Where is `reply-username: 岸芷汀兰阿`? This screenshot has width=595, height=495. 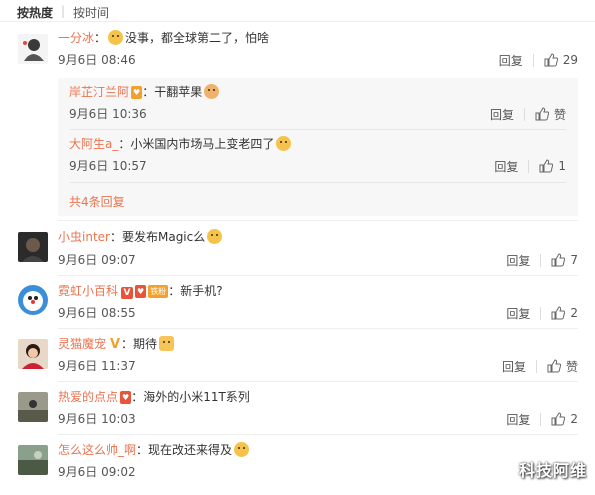 reply-username: 岸芷汀兰阿 is located at coordinates (99, 92).